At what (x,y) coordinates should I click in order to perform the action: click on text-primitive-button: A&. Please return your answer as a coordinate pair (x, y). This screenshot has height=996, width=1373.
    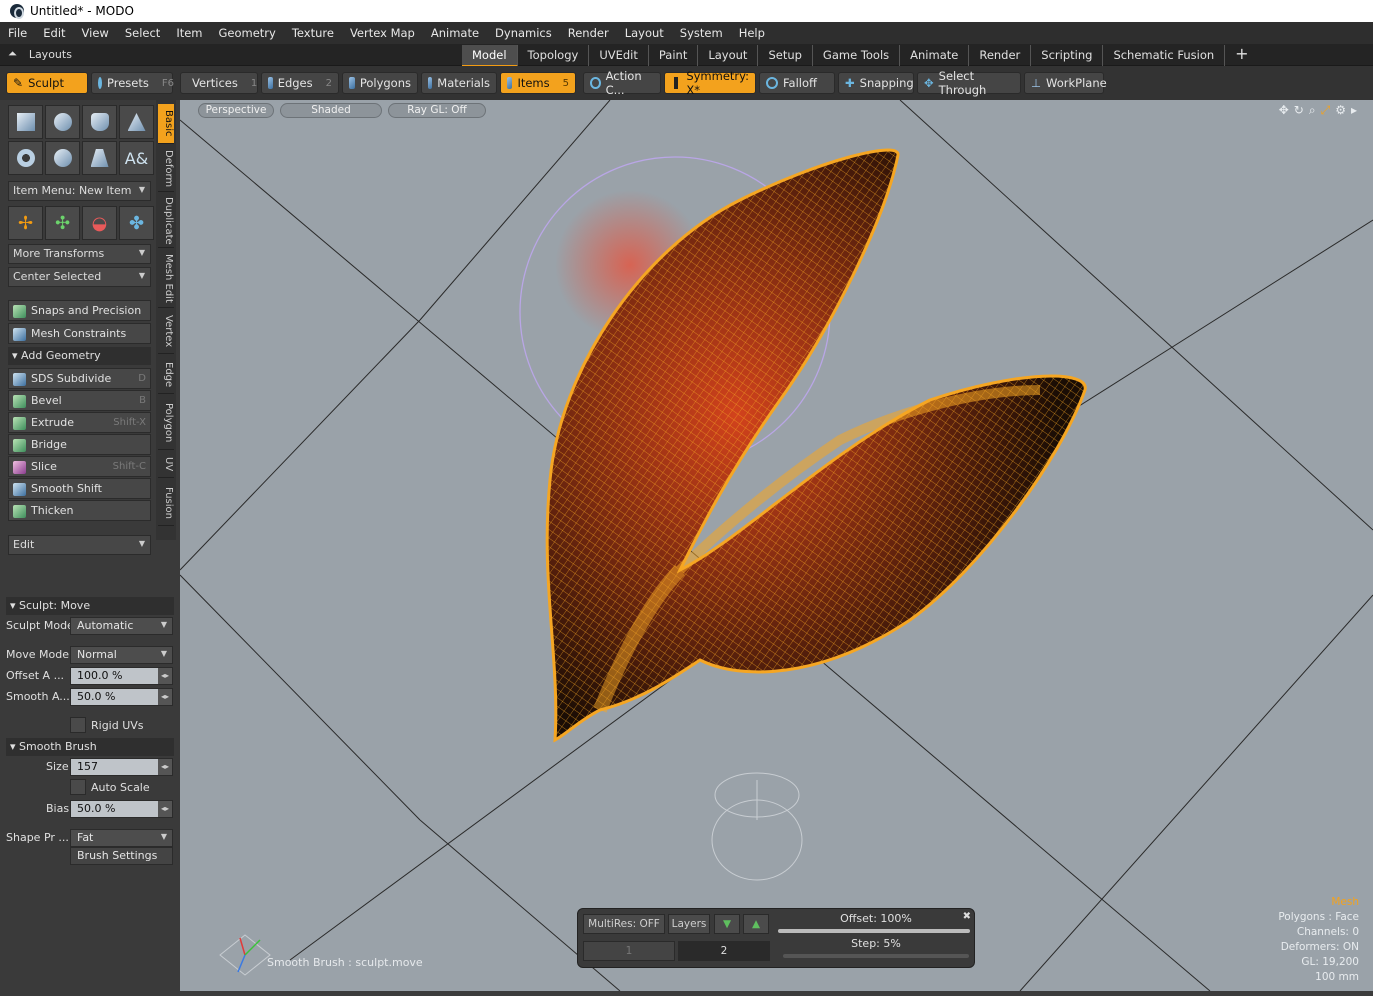
    Looking at the image, I should click on (136, 158).